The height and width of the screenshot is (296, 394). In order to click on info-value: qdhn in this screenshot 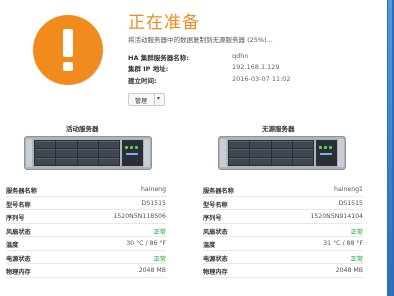, I will do `click(240, 56)`.